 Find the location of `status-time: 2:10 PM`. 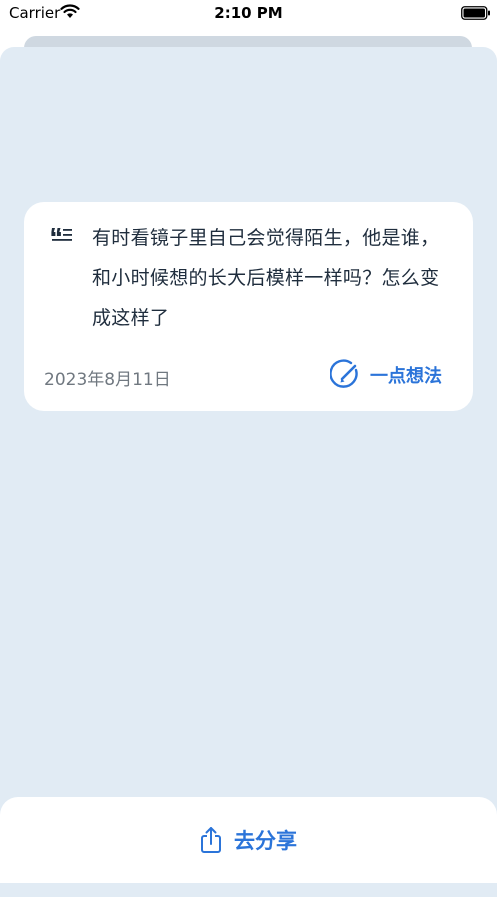

status-time: 2:10 PM is located at coordinates (248, 13).